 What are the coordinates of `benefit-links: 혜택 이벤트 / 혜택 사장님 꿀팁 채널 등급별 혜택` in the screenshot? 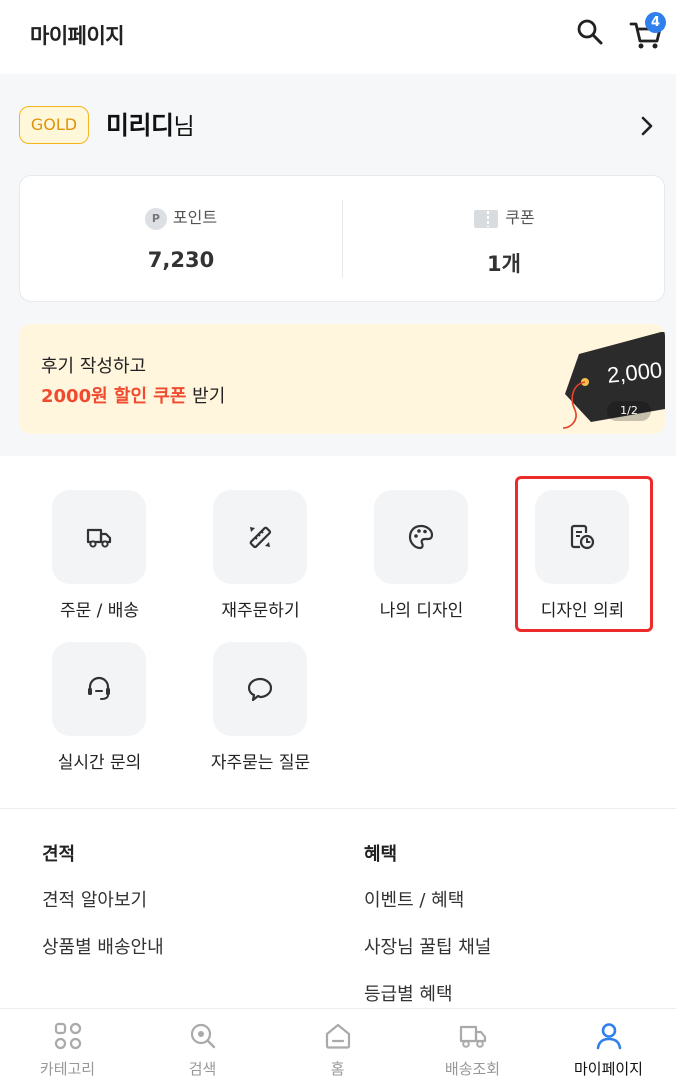 It's located at (514, 933).